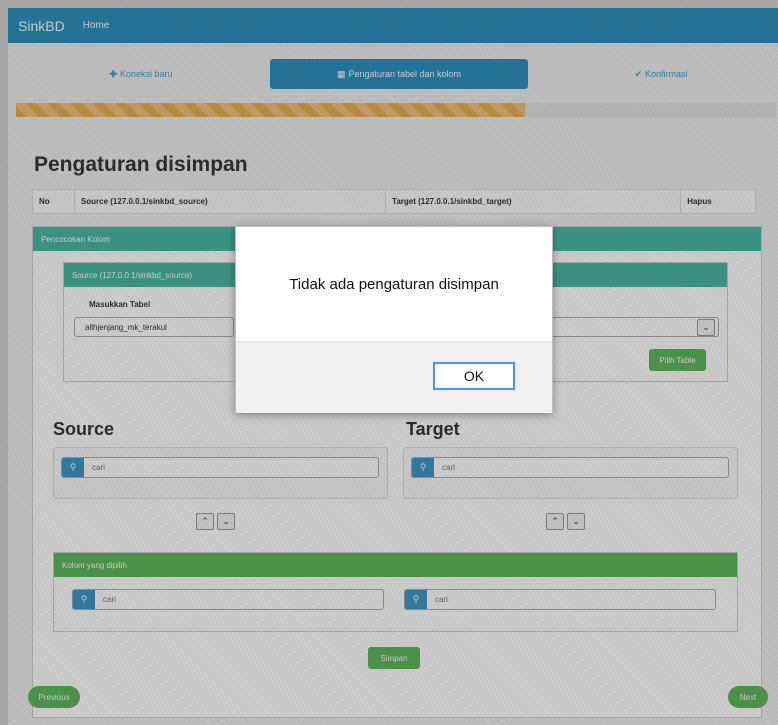  Describe the element at coordinates (54, 201) in the screenshot. I see `column-header-no: No` at that location.